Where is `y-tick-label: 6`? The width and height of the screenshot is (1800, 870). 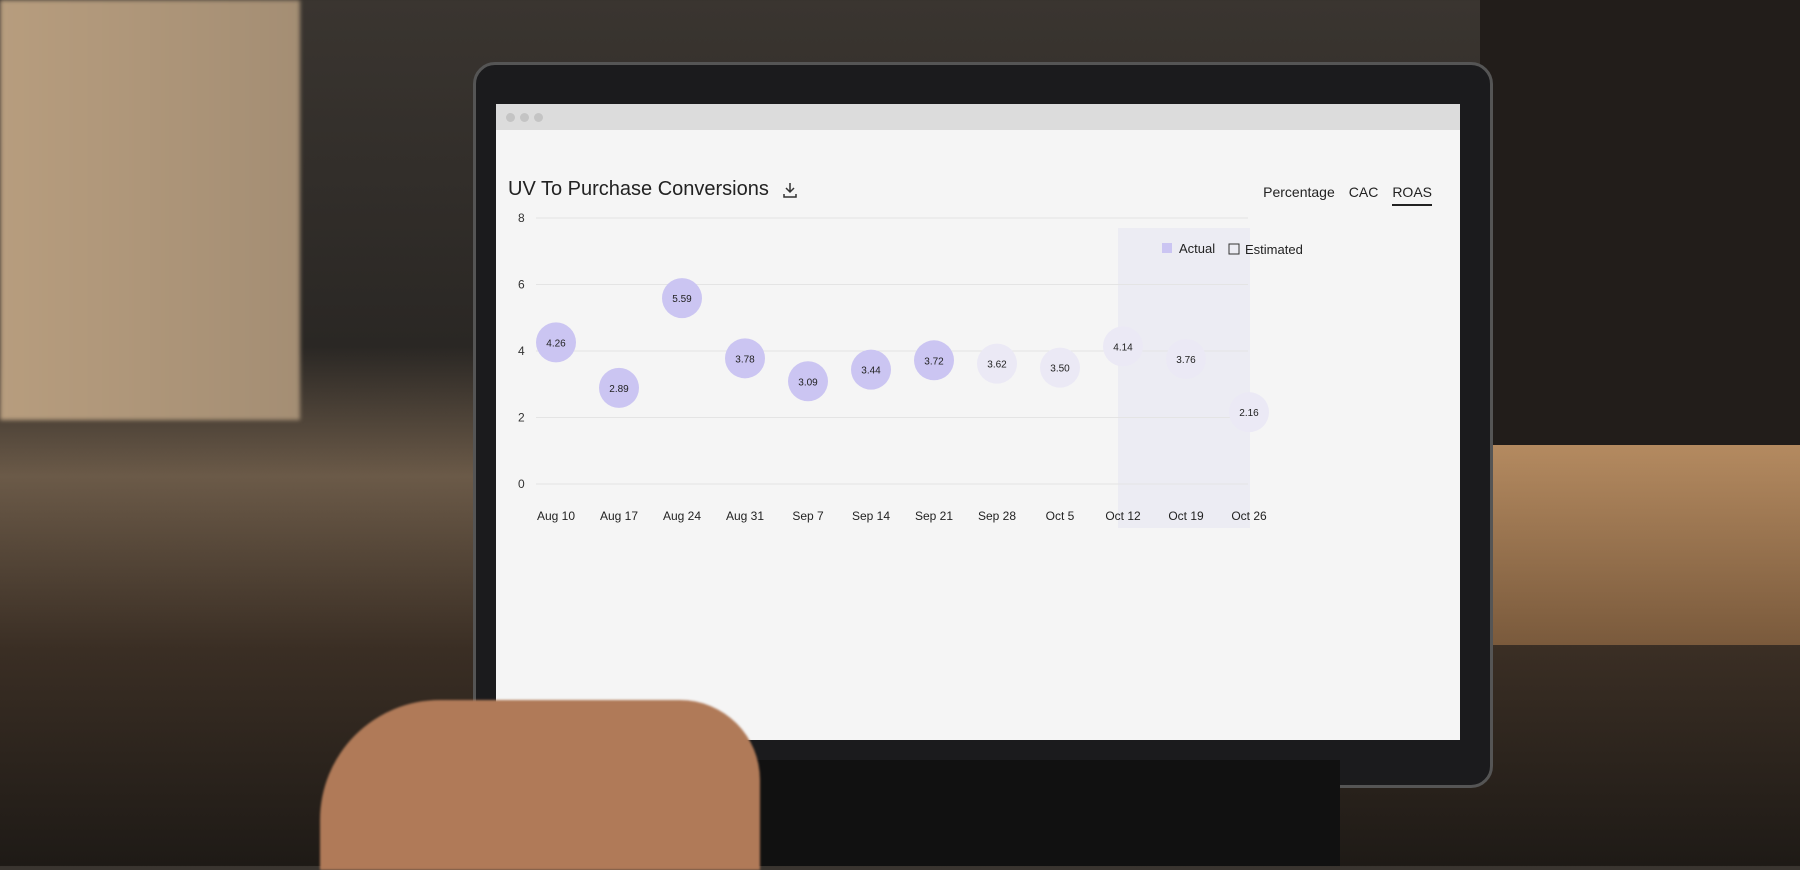 y-tick-label: 6 is located at coordinates (521, 285).